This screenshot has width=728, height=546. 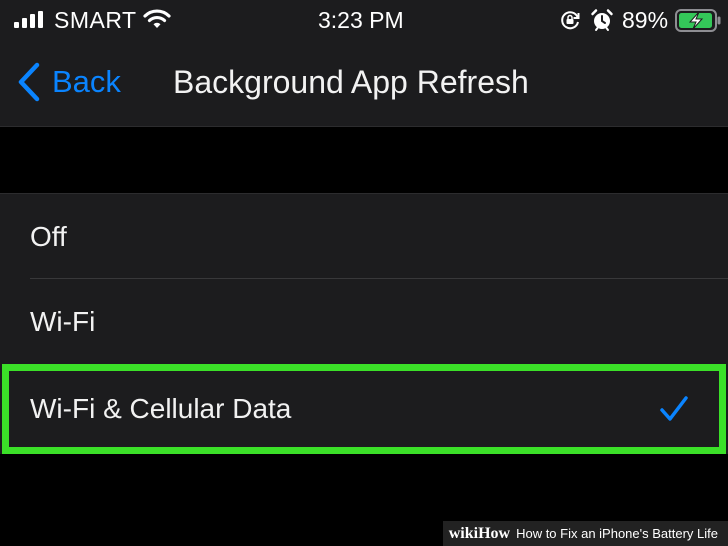 I want to click on wifi-icon, so click(x=157, y=18).